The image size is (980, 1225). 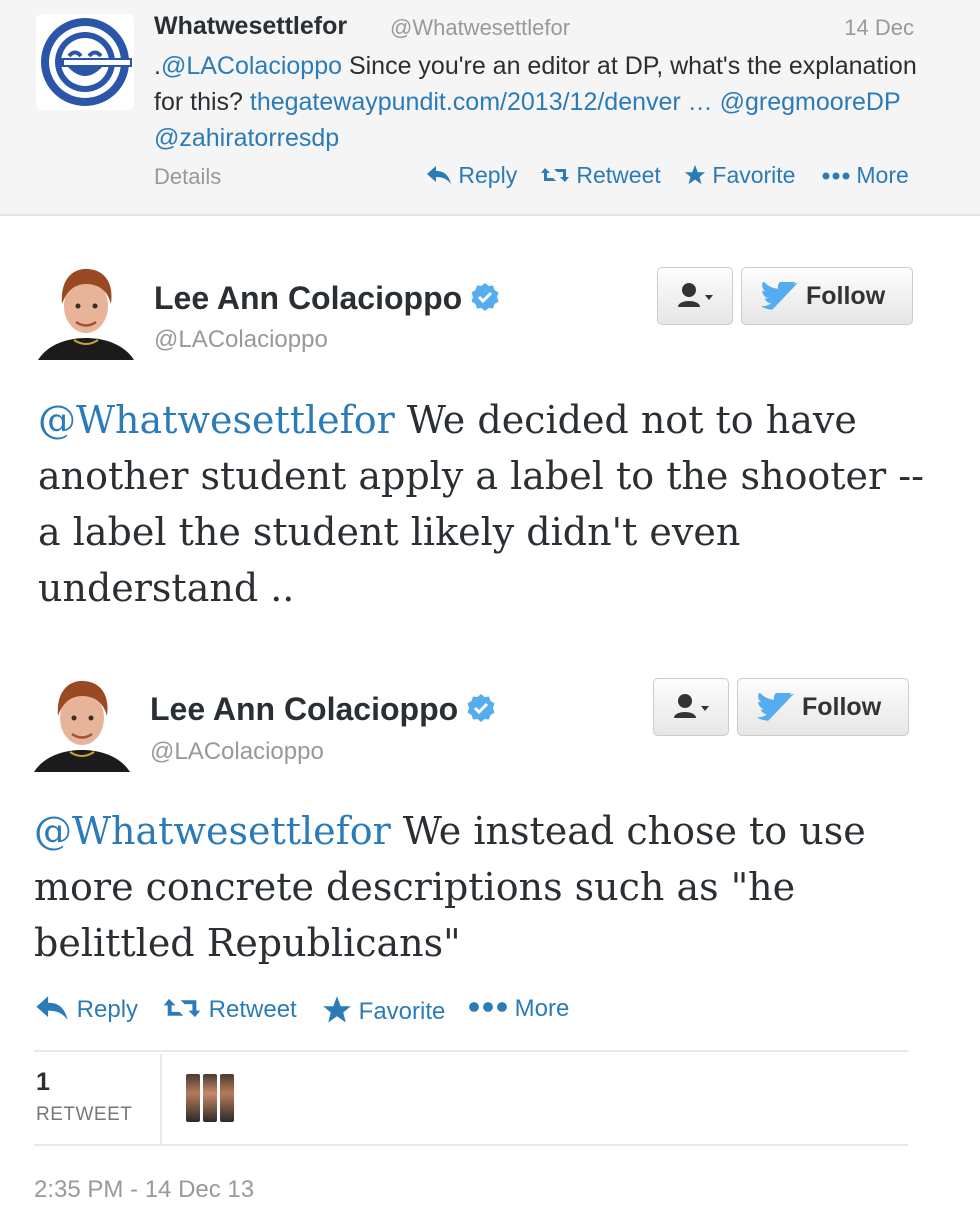 What do you see at coordinates (246, 138) in the screenshot?
I see `mention-link: @zahiratorresdp` at bounding box center [246, 138].